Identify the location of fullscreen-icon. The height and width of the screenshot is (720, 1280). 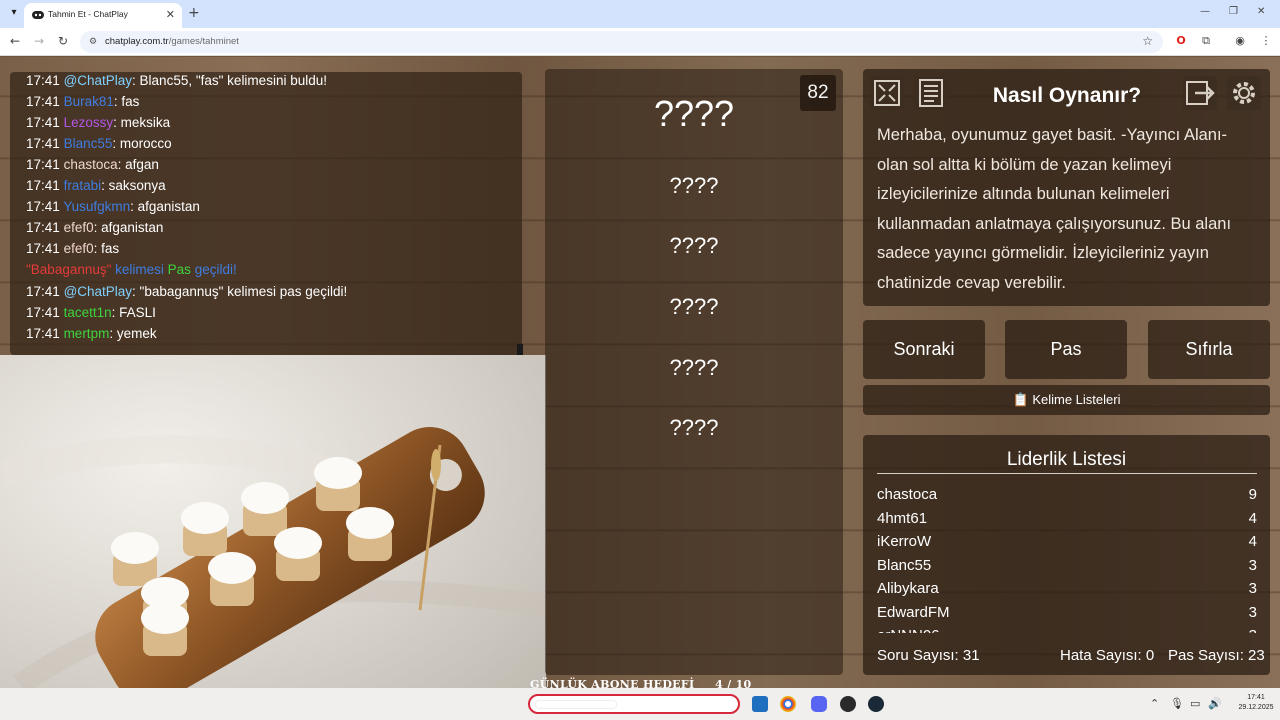
(887, 93).